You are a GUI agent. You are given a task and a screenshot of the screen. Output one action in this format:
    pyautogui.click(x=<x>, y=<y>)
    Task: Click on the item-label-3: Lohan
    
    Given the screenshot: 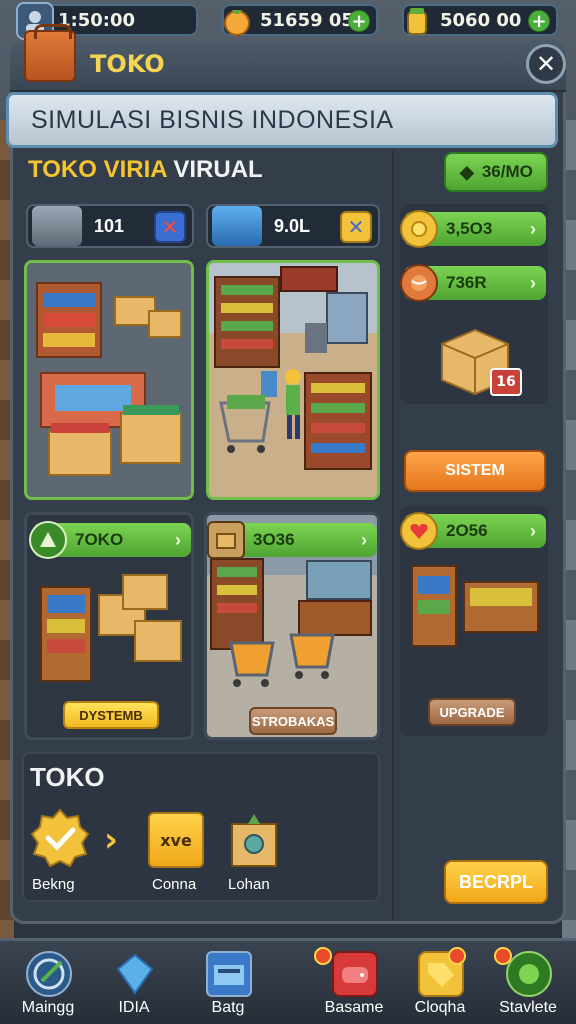 What is the action you would take?
    pyautogui.click(x=249, y=884)
    